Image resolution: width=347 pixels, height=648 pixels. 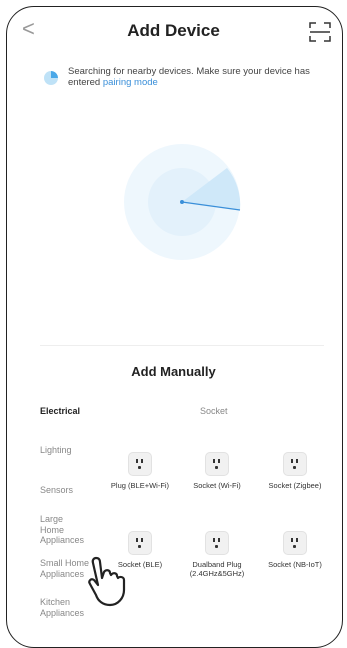 I want to click on device-label: Plug (BLE+Wi-Fi), so click(x=140, y=485).